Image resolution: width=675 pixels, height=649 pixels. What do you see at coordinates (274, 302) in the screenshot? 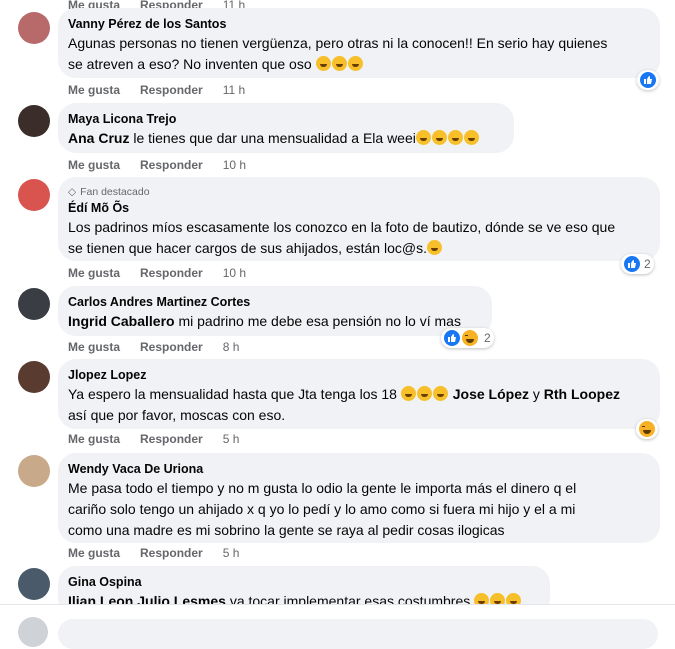
I see `author-name: Carlos Andres Martinez Cortes` at bounding box center [274, 302].